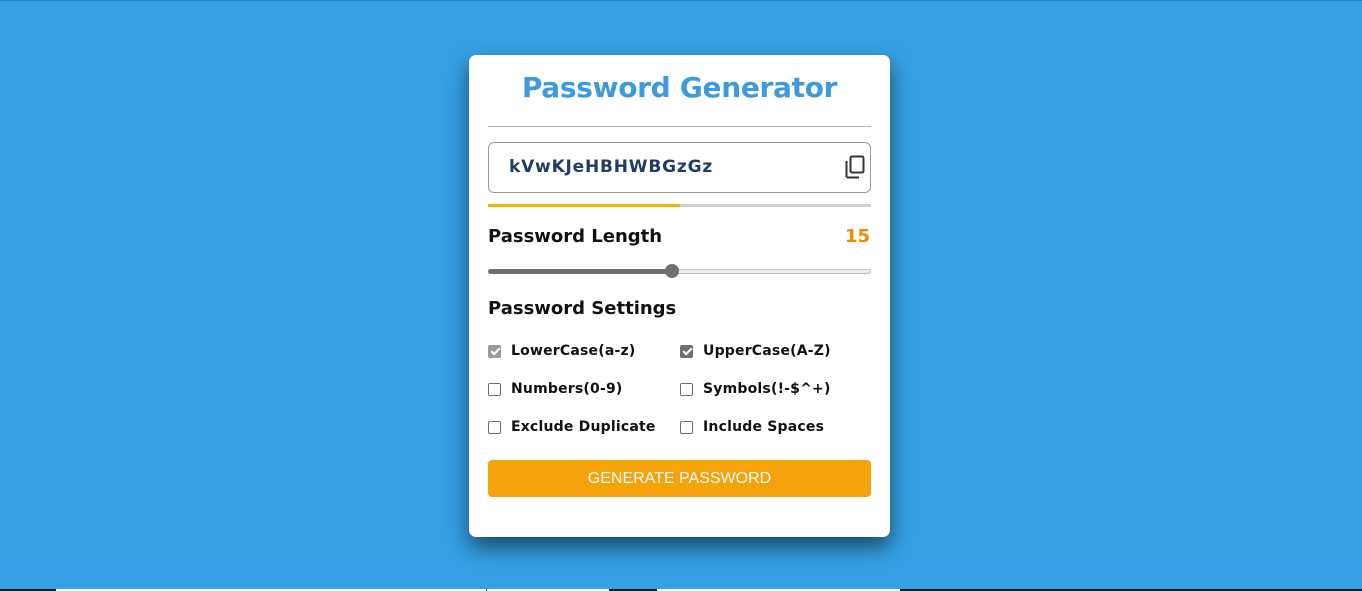 The width and height of the screenshot is (1362, 591). I want to click on password-strength-bar, so click(679, 205).